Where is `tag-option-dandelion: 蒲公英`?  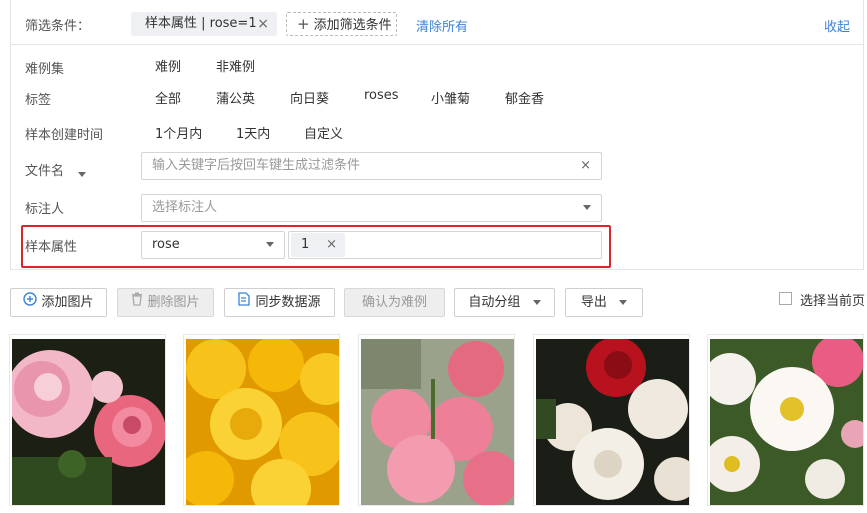 tag-option-dandelion: 蒲公英 is located at coordinates (235, 97).